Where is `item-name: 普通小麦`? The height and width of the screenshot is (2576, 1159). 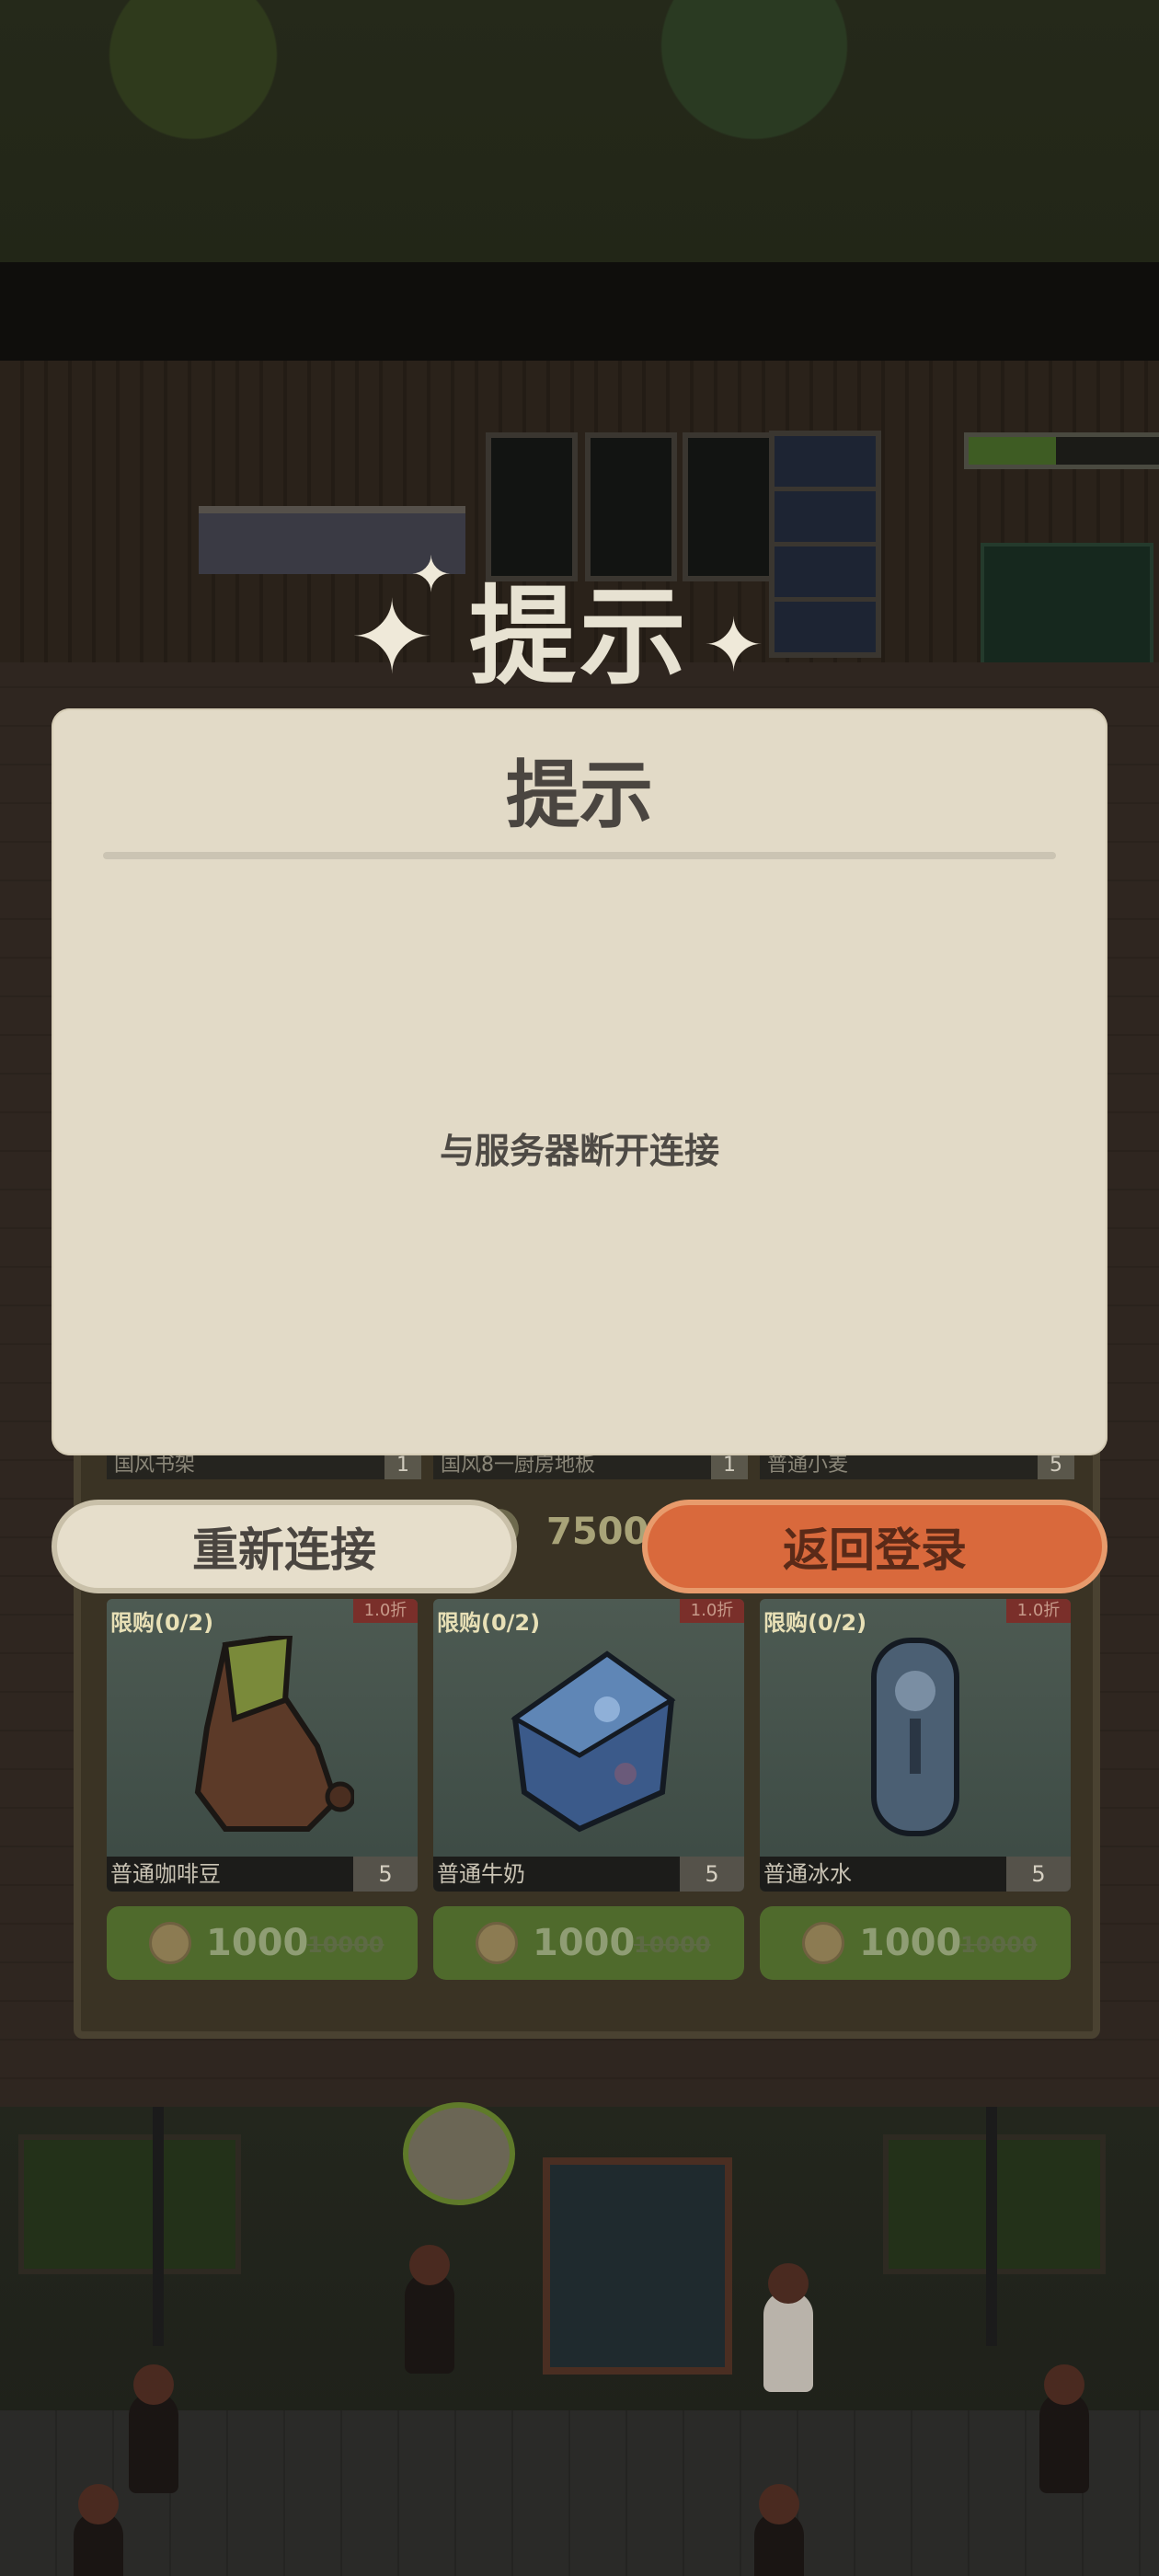
item-name: 普通小麦 is located at coordinates (808, 1465).